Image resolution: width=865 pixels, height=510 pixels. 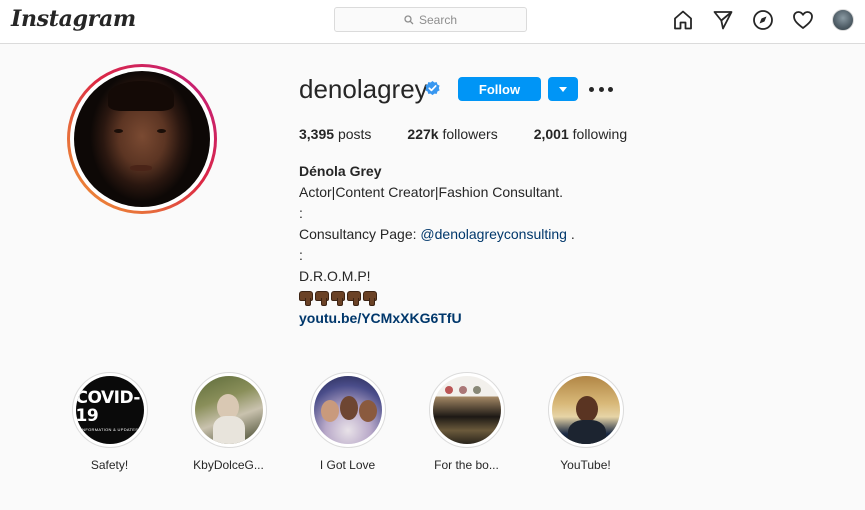 I want to click on bio-external-link: youtu.be/YCMxXKG6TfU, so click(x=509, y=318).